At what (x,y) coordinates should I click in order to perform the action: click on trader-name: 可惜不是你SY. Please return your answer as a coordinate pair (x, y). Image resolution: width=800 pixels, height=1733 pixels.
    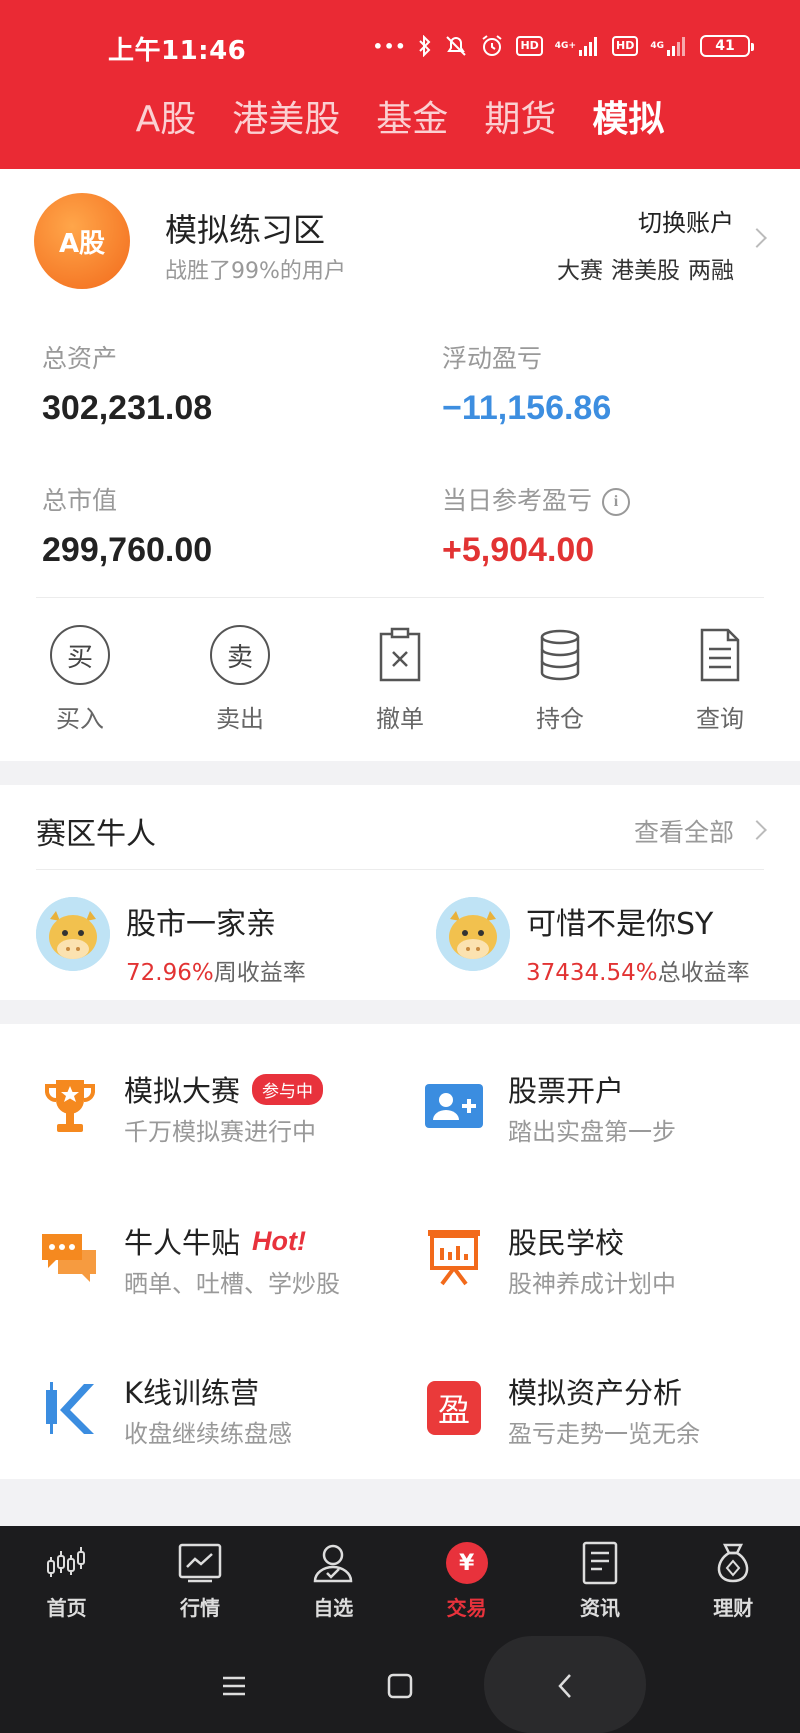
    Looking at the image, I should click on (620, 924).